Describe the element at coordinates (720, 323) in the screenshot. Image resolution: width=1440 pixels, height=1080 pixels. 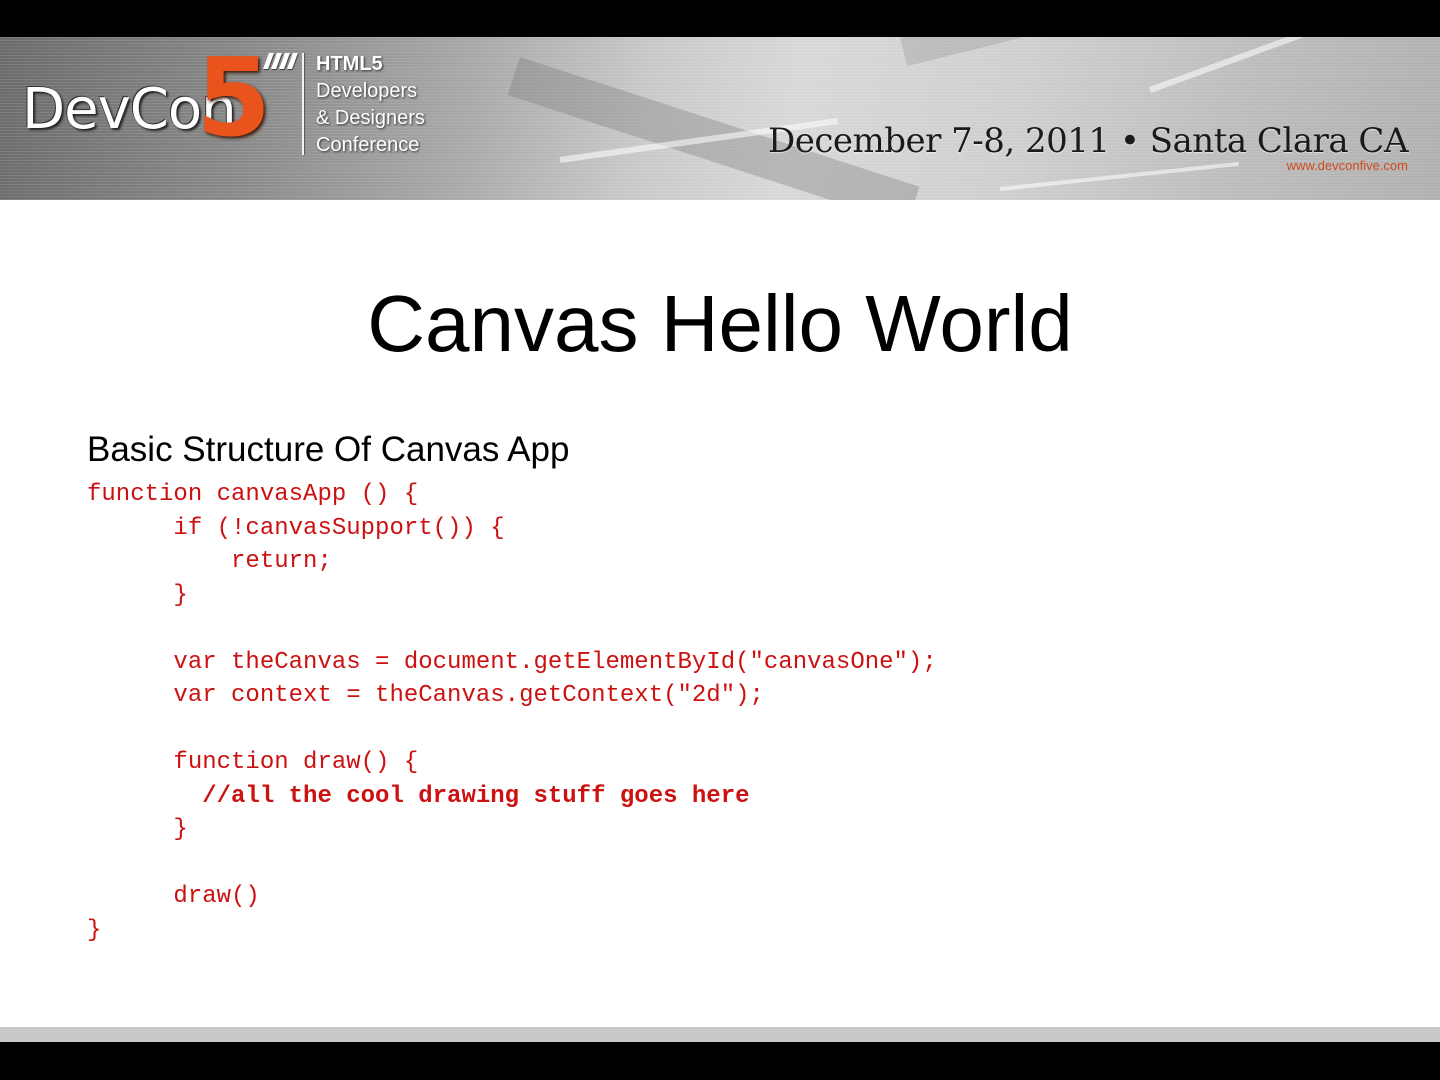
I see `slide-title: Canvas Hello World` at that location.